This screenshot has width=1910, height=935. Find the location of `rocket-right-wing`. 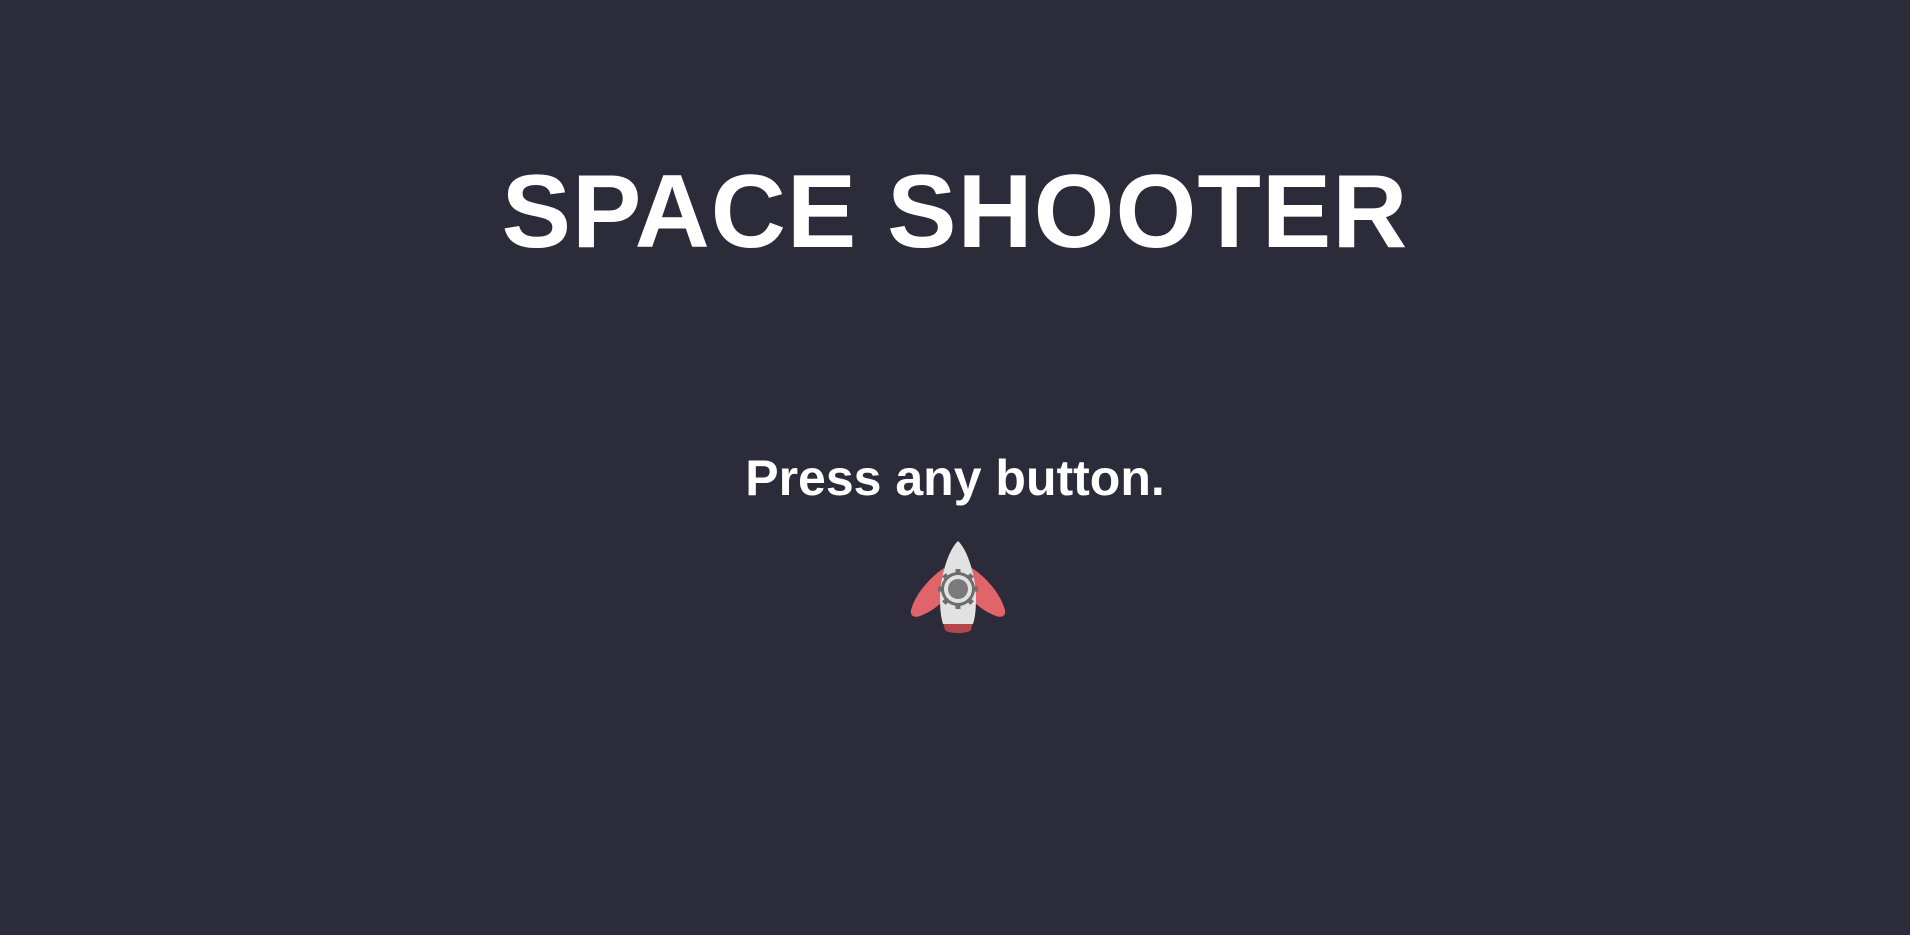

rocket-right-wing is located at coordinates (989, 592).